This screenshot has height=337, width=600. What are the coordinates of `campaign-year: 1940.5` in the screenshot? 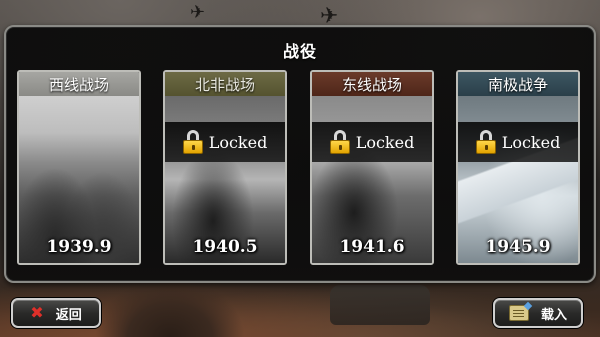 It's located at (225, 247).